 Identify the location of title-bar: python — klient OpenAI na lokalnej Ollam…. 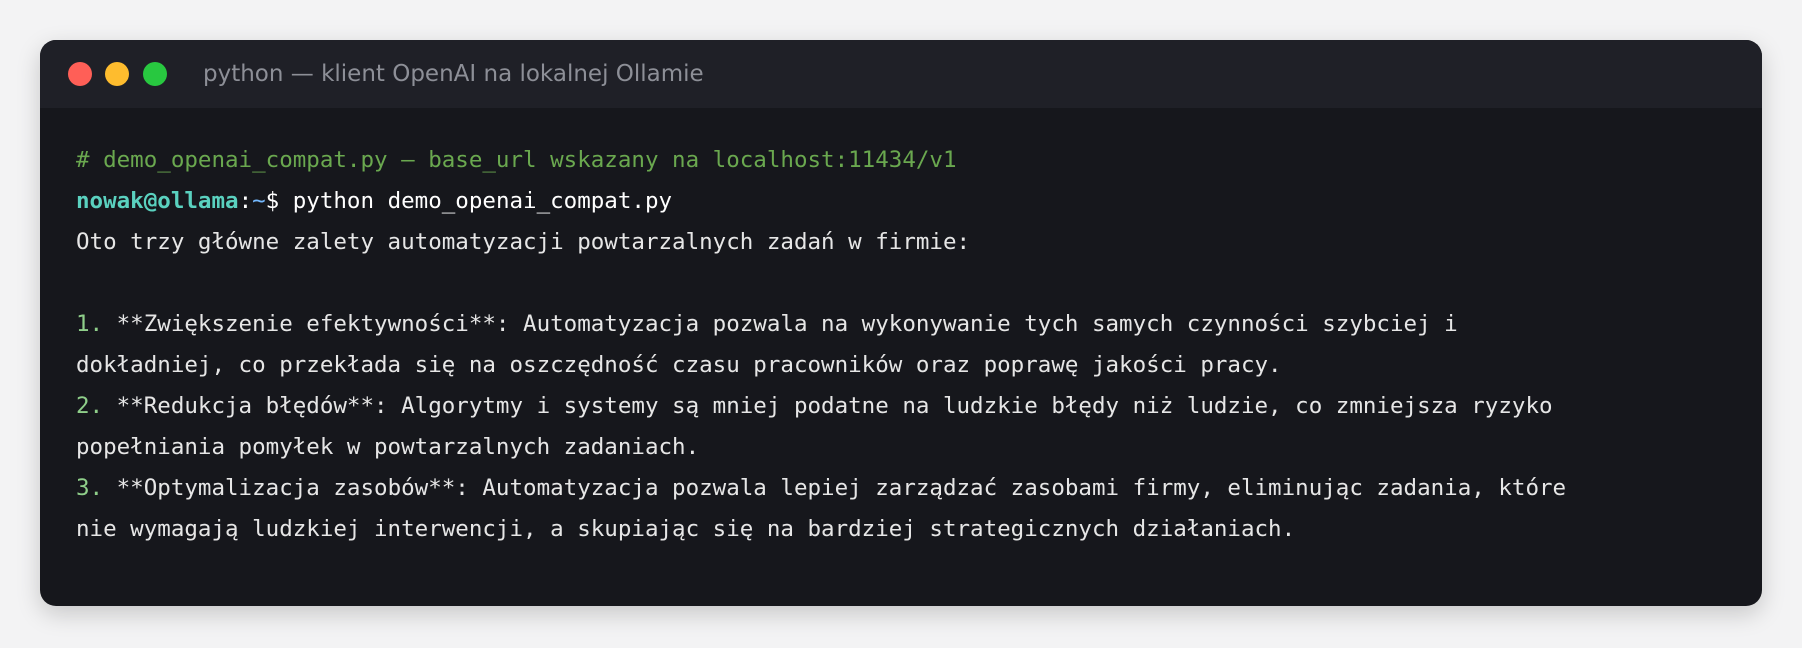
(901, 74).